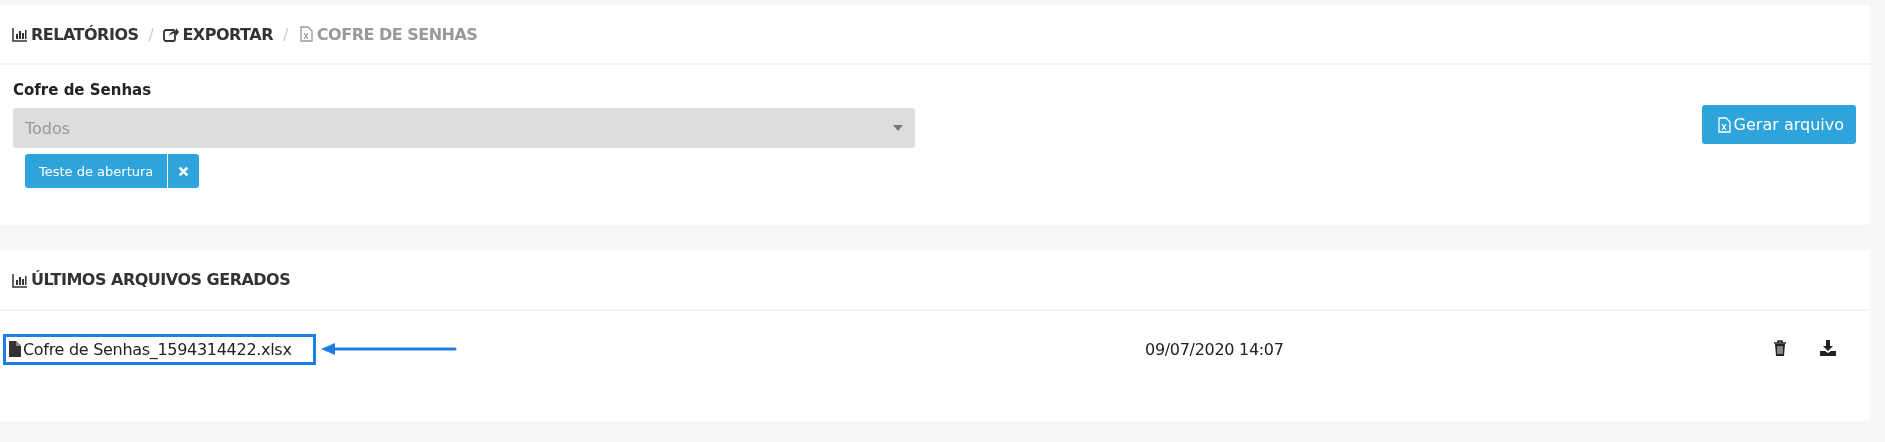 Image resolution: width=1885 pixels, height=442 pixels. I want to click on tag-chip: Teste de abertura, so click(97, 171).